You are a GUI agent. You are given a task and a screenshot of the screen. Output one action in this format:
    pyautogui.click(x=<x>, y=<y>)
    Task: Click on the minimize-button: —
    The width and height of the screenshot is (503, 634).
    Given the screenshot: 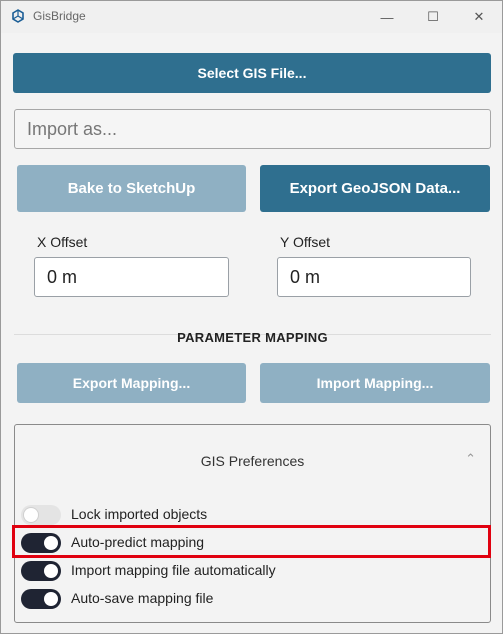 What is the action you would take?
    pyautogui.click(x=387, y=17)
    